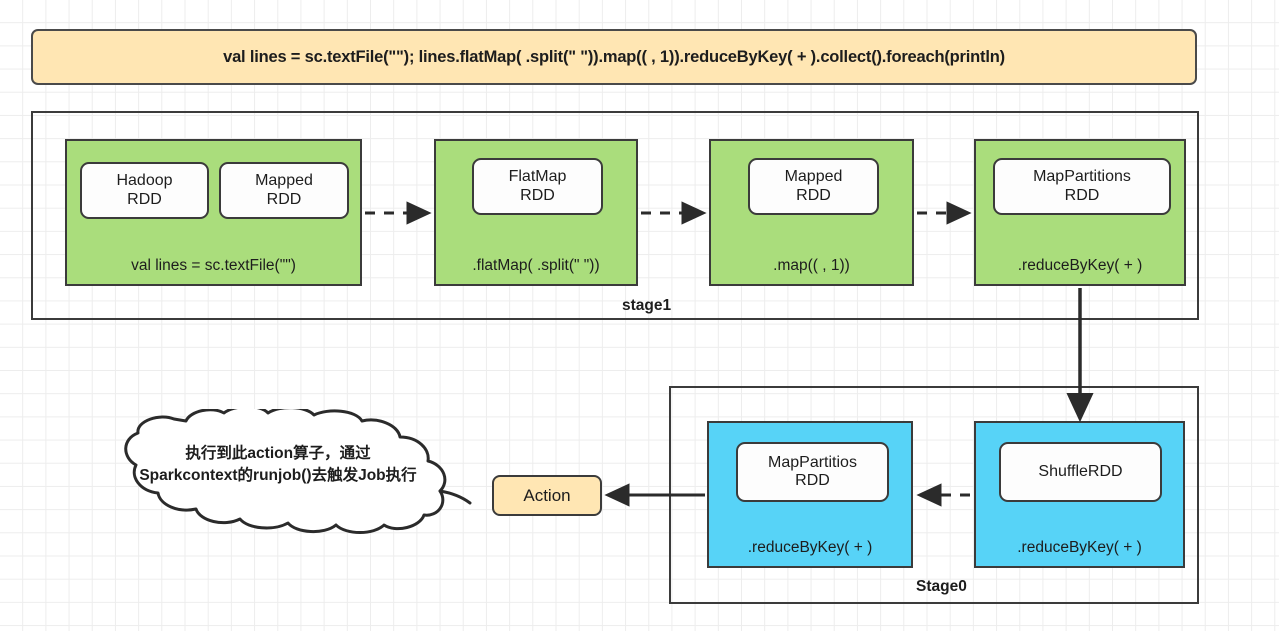 The width and height of the screenshot is (1279, 631). I want to click on rdd-group-reducebykey-stage1: MapPartitions RDD .reduceByKey( + ), so click(1080, 212).